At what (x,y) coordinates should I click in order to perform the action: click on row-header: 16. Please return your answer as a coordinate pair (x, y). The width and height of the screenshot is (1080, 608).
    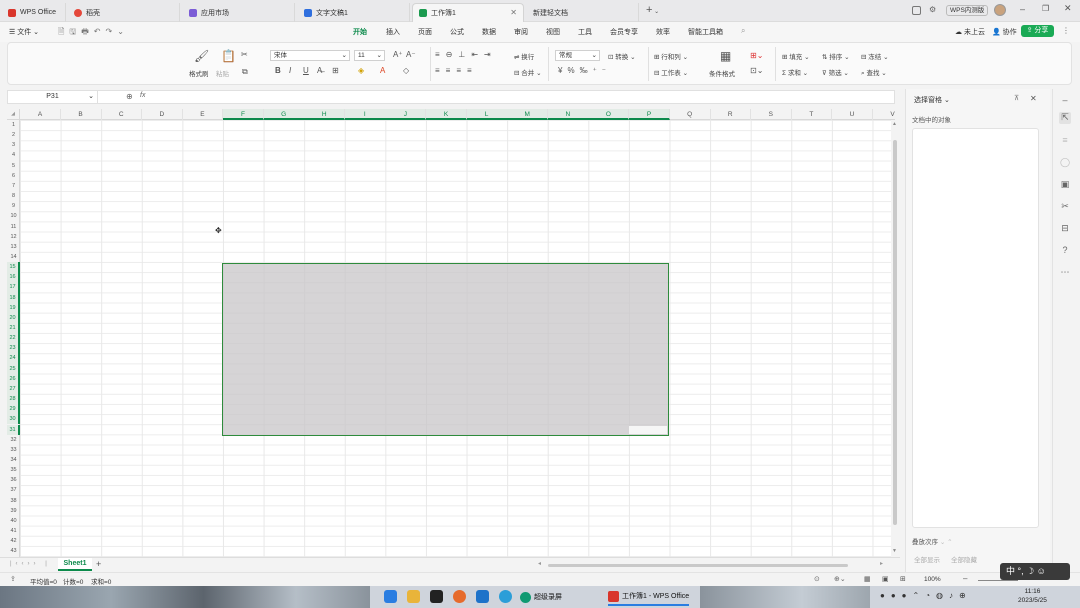
    Looking at the image, I should click on (13, 277).